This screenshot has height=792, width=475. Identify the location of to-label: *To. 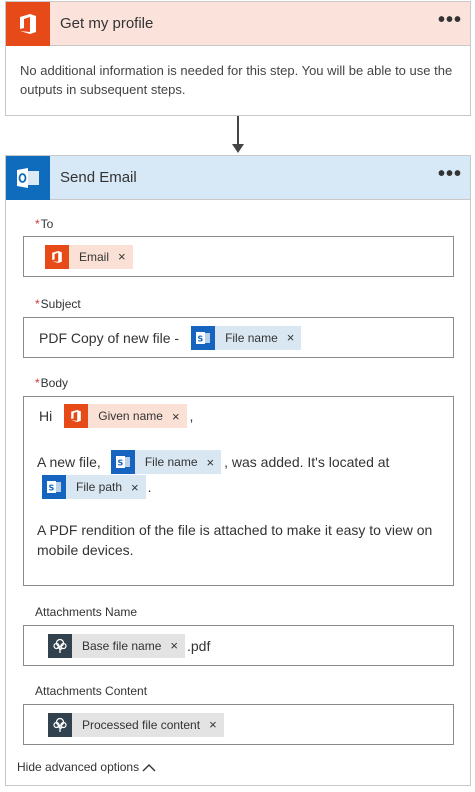
(44, 224).